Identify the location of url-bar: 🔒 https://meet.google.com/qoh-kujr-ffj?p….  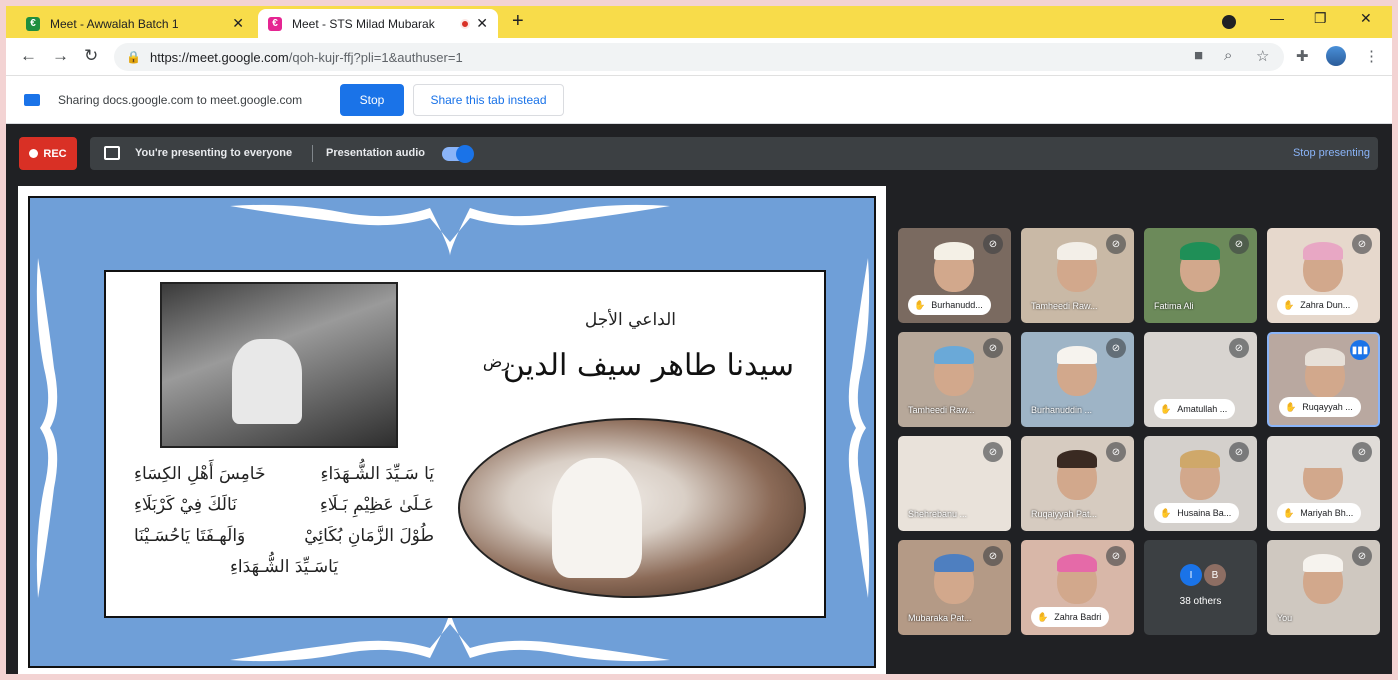
(699, 57).